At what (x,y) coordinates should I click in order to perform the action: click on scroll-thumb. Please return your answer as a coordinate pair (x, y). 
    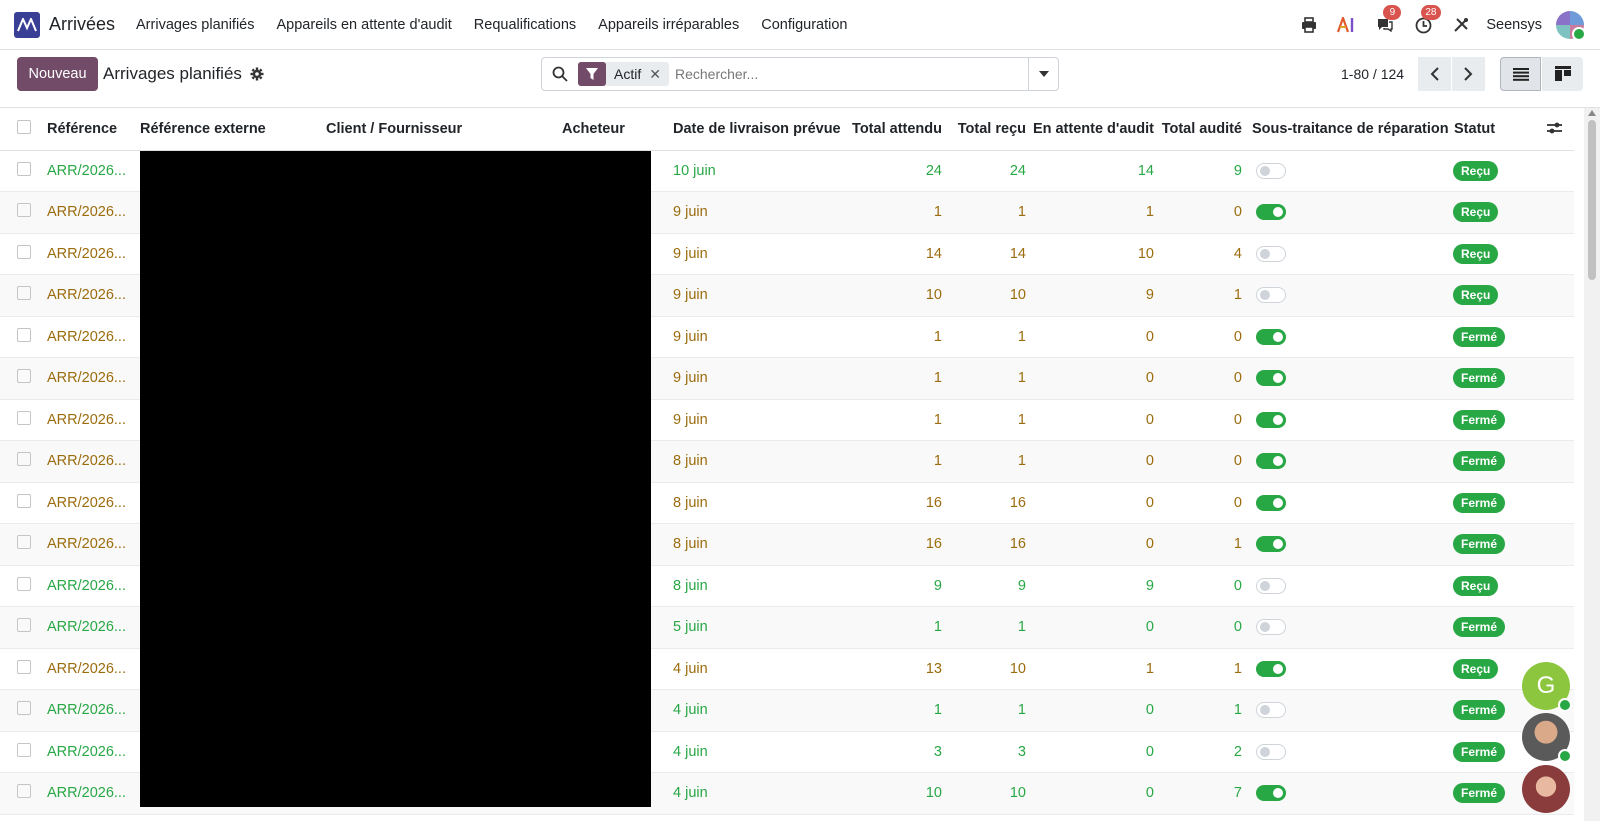
    Looking at the image, I should click on (1592, 200).